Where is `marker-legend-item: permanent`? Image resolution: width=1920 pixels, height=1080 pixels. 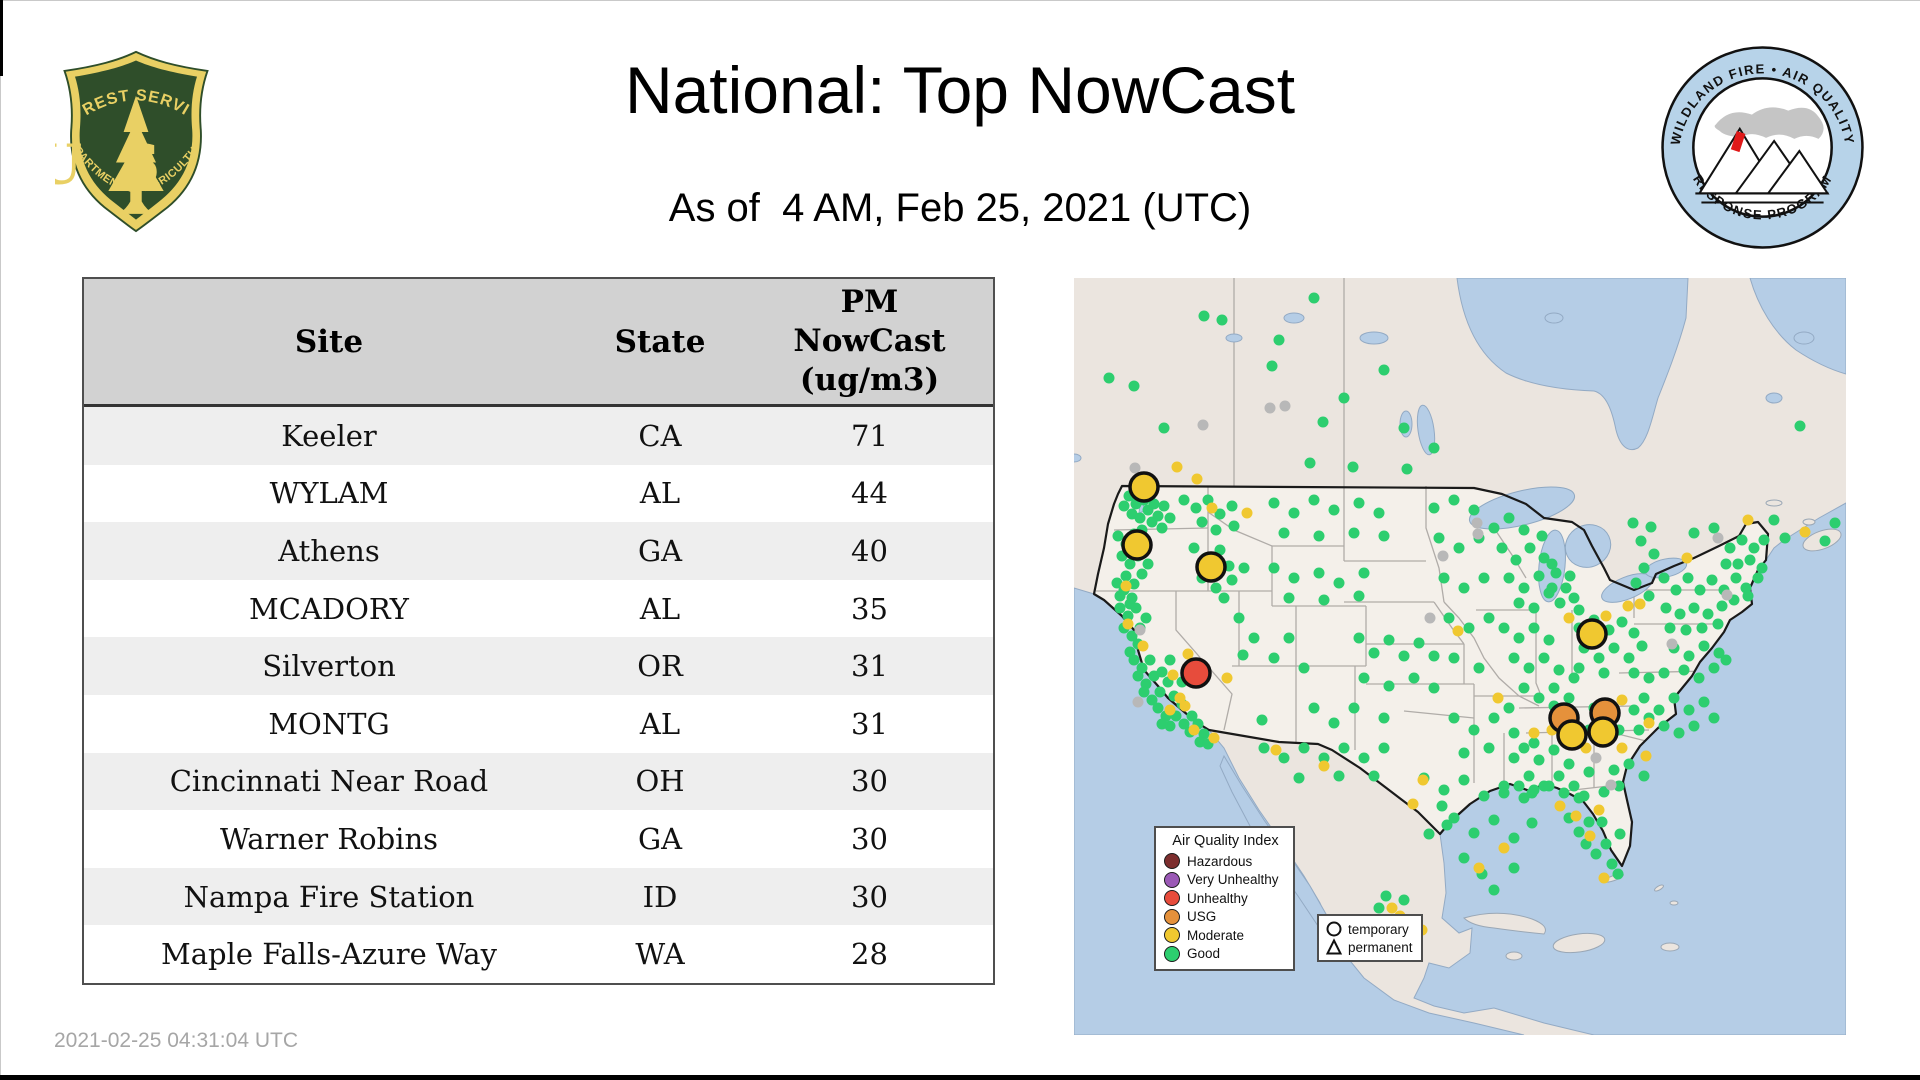
marker-legend-item: permanent is located at coordinates (1370, 947).